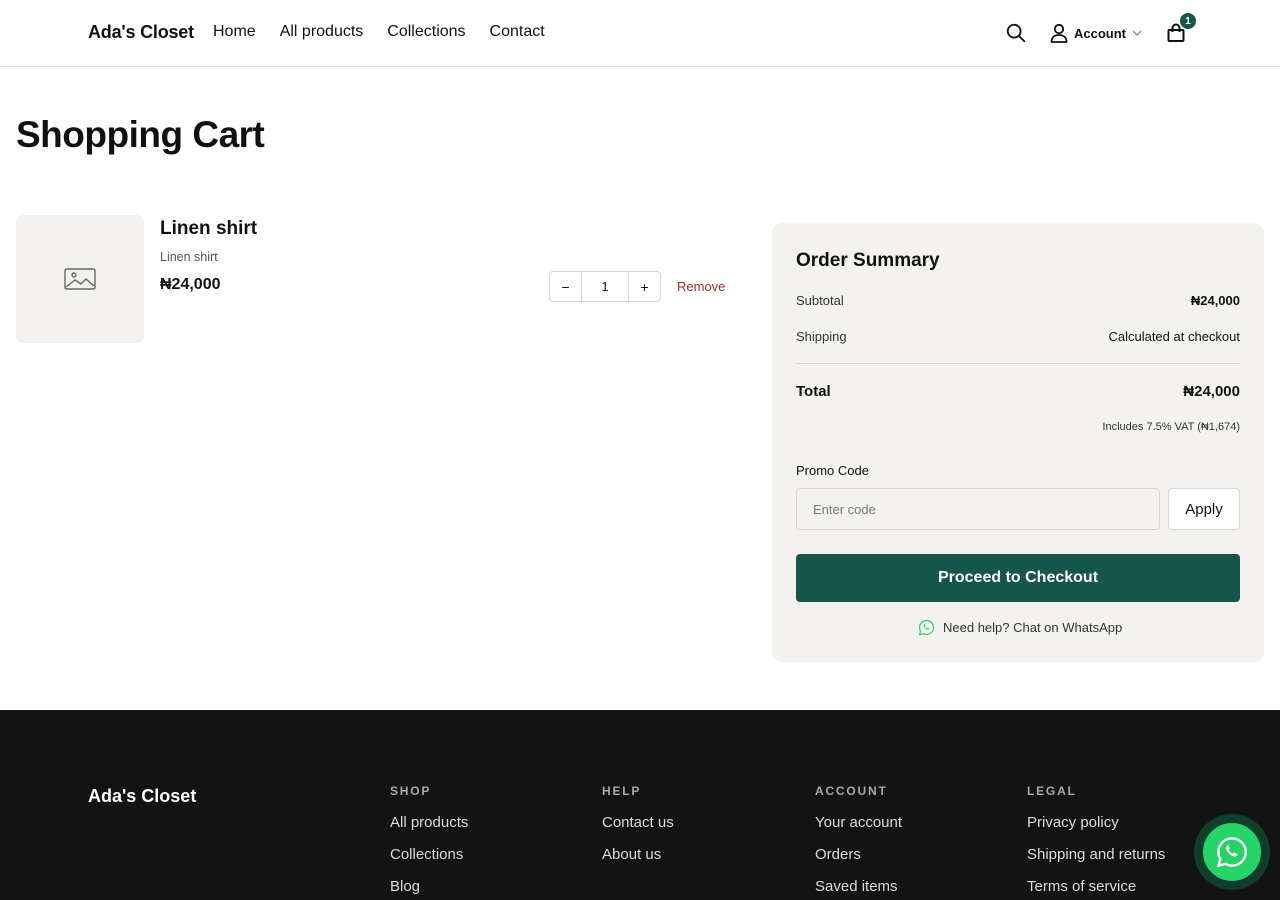 This screenshot has width=1280, height=900. What do you see at coordinates (234, 32) in the screenshot?
I see `nav-home: Home` at bounding box center [234, 32].